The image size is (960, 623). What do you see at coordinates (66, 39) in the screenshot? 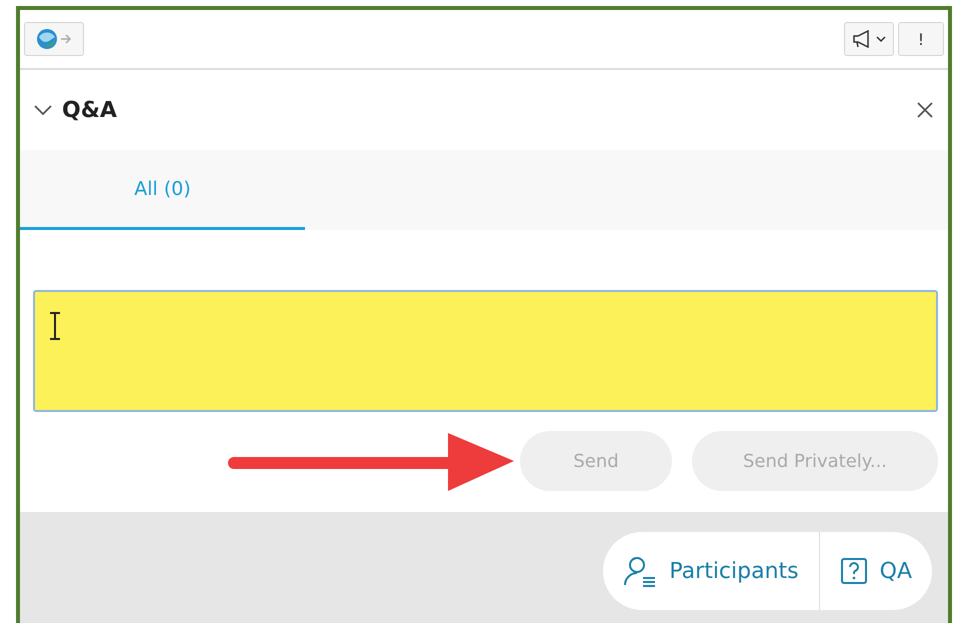
I see `arrow-right-icon` at bounding box center [66, 39].